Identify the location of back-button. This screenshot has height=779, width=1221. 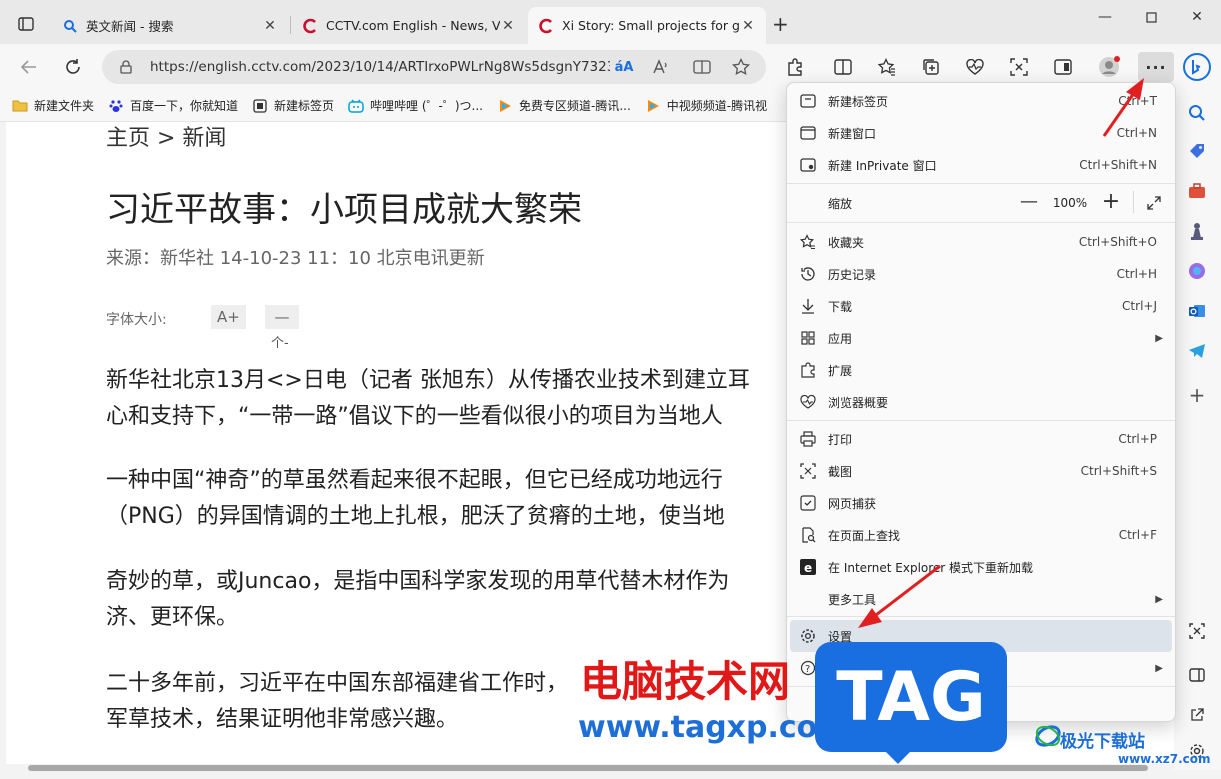
(29, 67).